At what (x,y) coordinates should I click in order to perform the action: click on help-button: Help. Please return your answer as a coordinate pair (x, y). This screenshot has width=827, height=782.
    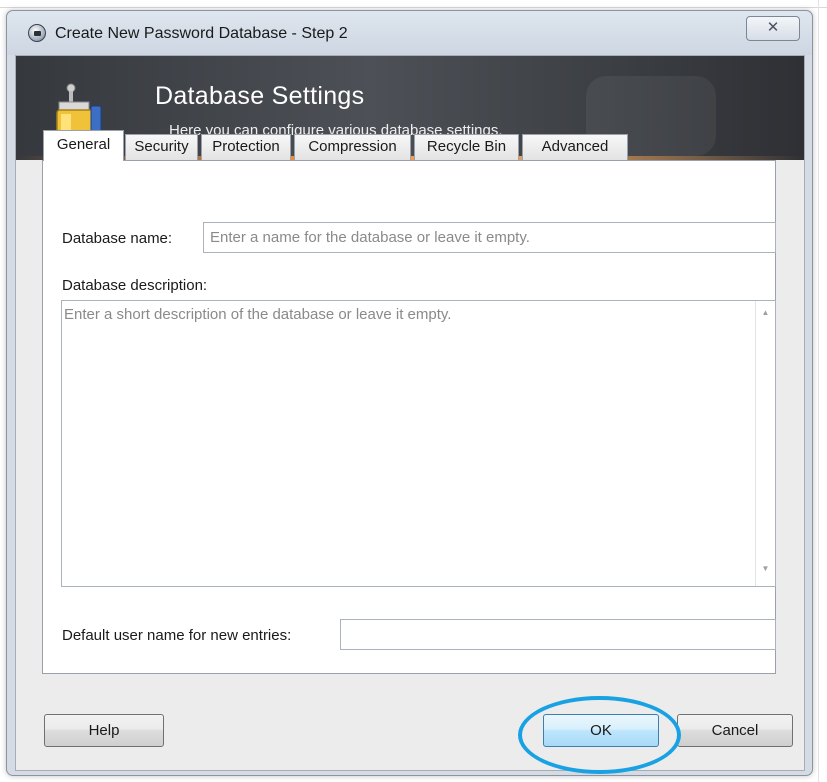
    Looking at the image, I should click on (104, 730).